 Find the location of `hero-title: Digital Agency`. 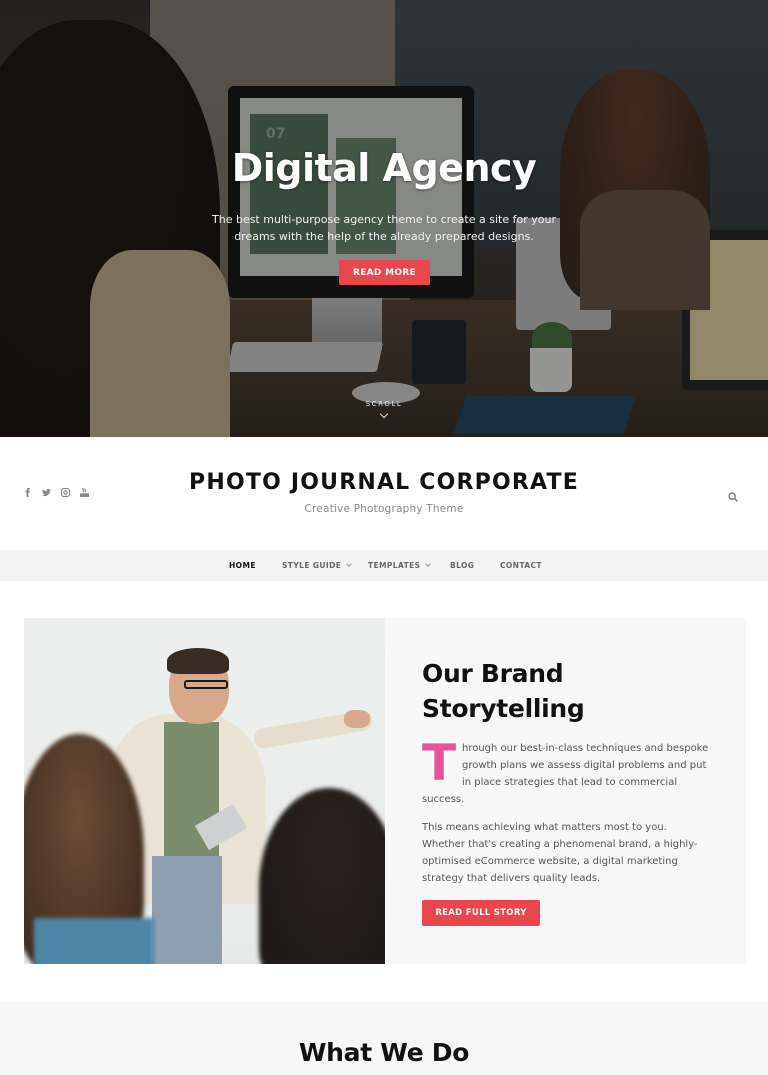

hero-title: Digital Agency is located at coordinates (384, 168).